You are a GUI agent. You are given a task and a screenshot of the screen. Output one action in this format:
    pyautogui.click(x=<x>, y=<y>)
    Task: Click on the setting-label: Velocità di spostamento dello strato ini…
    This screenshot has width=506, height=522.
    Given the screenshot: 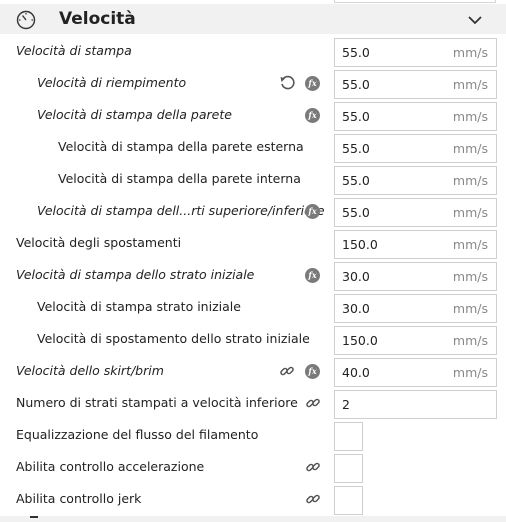 What is the action you would take?
    pyautogui.click(x=173, y=338)
    